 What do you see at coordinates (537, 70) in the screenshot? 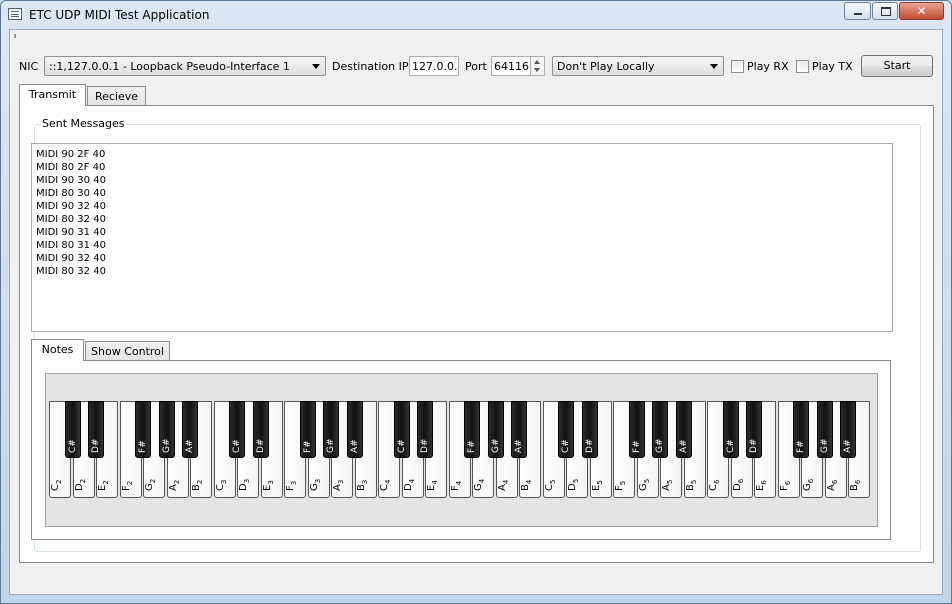
I see `spin-down-icon` at bounding box center [537, 70].